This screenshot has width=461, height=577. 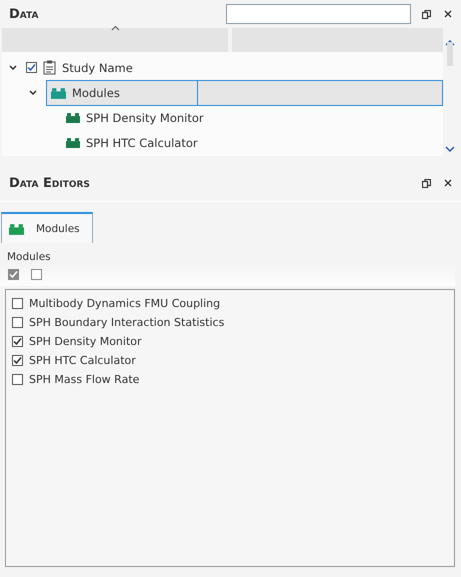 What do you see at coordinates (49, 67) in the screenshot?
I see `clipboard-icon` at bounding box center [49, 67].